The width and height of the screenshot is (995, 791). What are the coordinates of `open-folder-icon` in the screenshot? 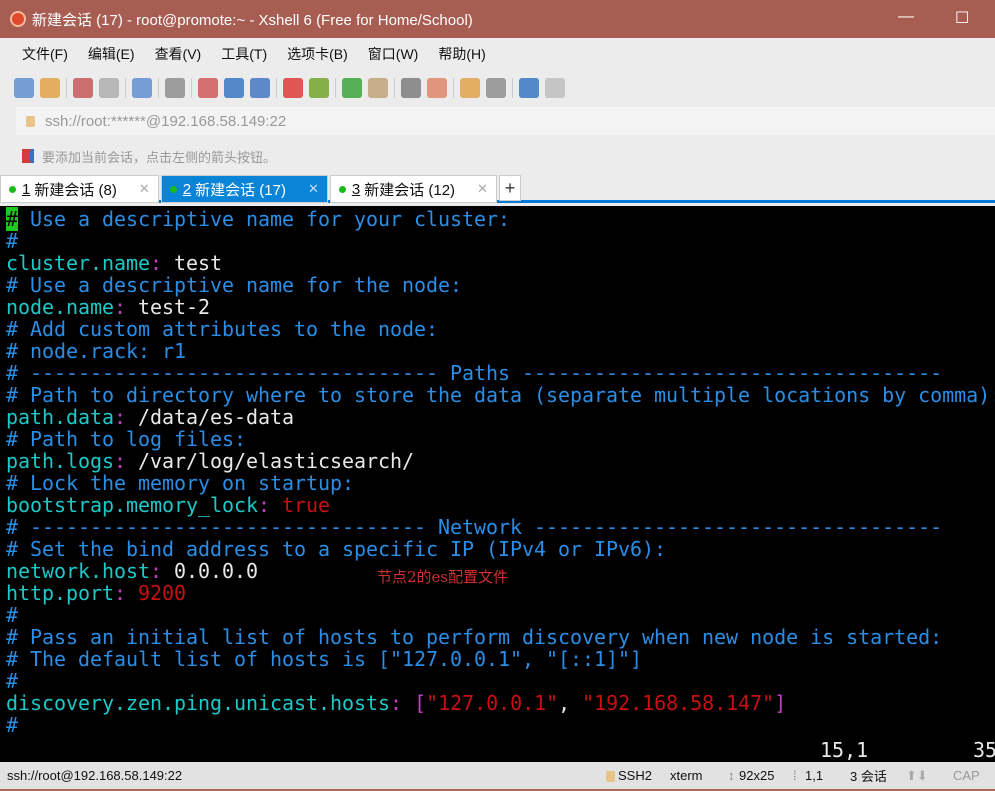 It's located at (50, 88).